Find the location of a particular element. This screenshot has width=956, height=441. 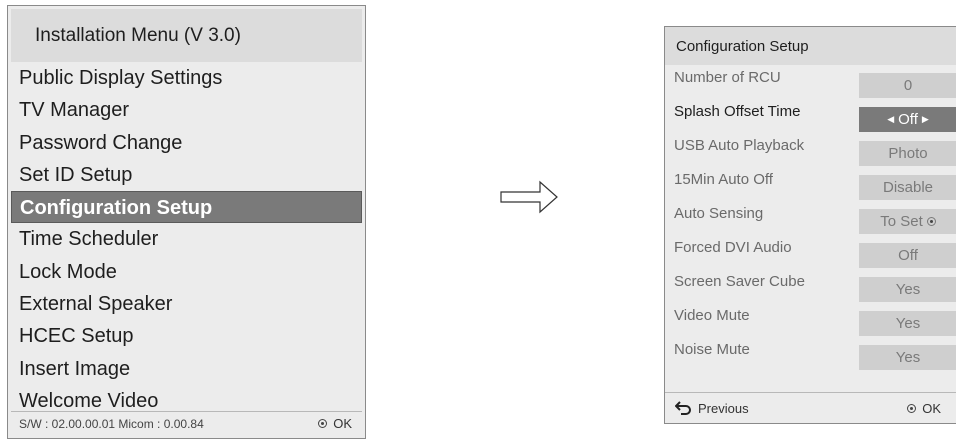

setting-value: ◀ Off ▶ is located at coordinates (907, 119).